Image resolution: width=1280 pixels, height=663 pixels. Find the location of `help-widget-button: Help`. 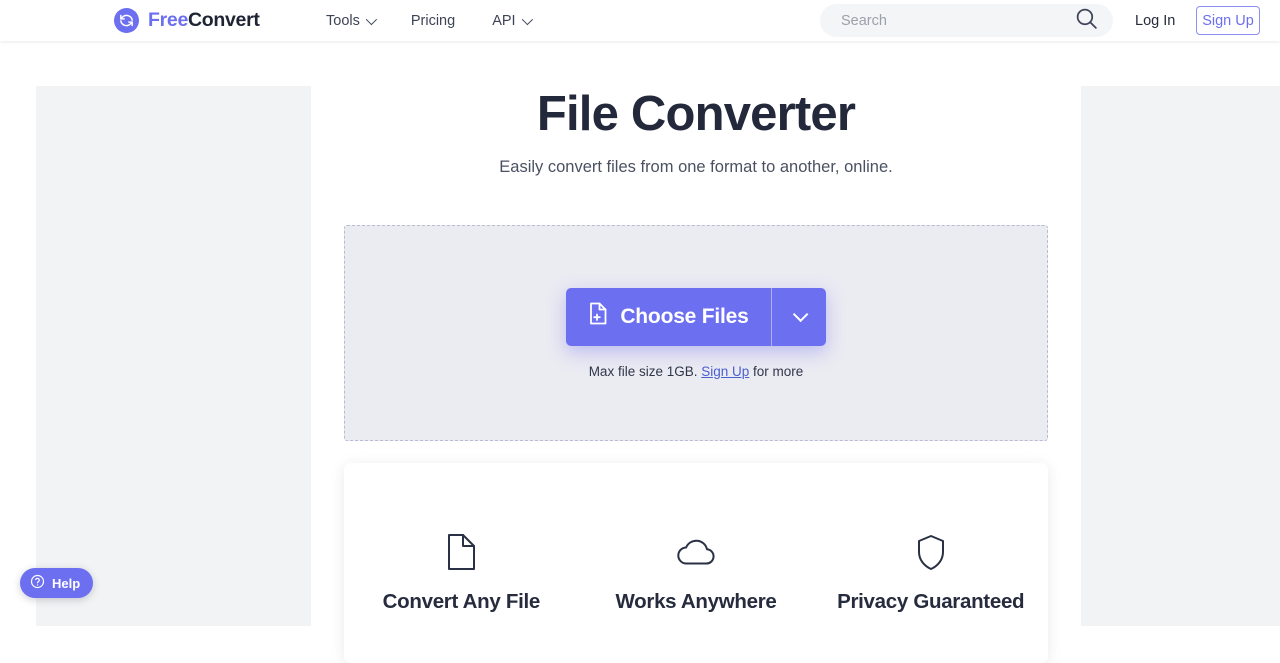

help-widget-button: Help is located at coordinates (57, 583).